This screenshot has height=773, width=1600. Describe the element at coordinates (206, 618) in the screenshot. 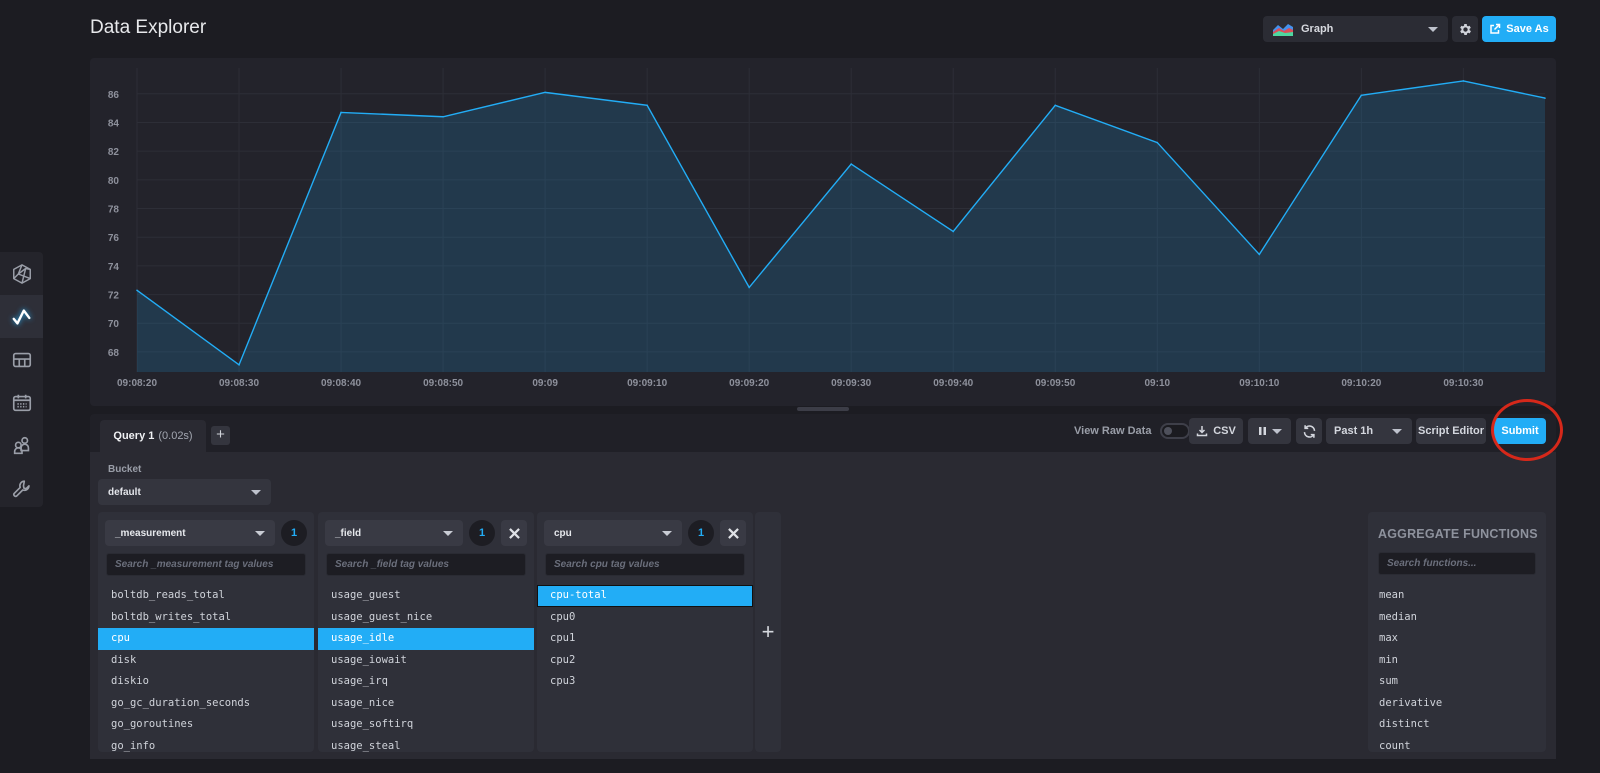

I see `tag-value-item: boltdb_writes_total` at that location.